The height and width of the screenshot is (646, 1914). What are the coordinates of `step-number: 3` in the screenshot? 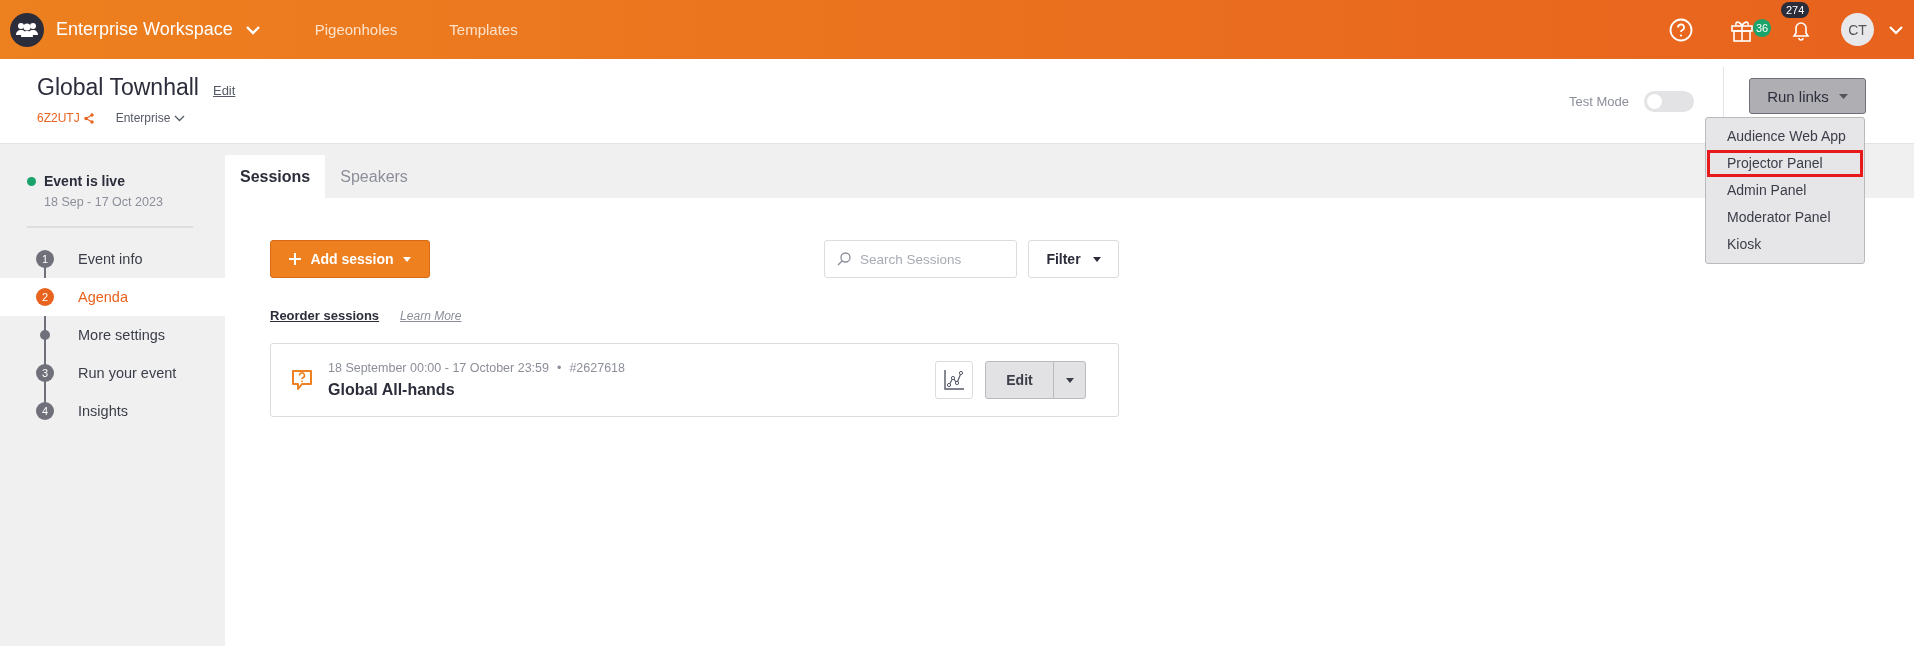 It's located at (45, 373).